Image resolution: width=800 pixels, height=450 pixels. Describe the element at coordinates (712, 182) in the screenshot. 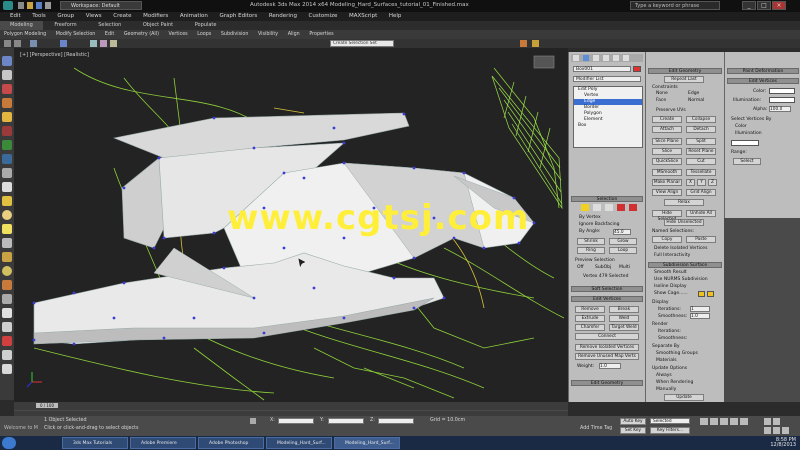

I see `planar-z-button: Z` at that location.